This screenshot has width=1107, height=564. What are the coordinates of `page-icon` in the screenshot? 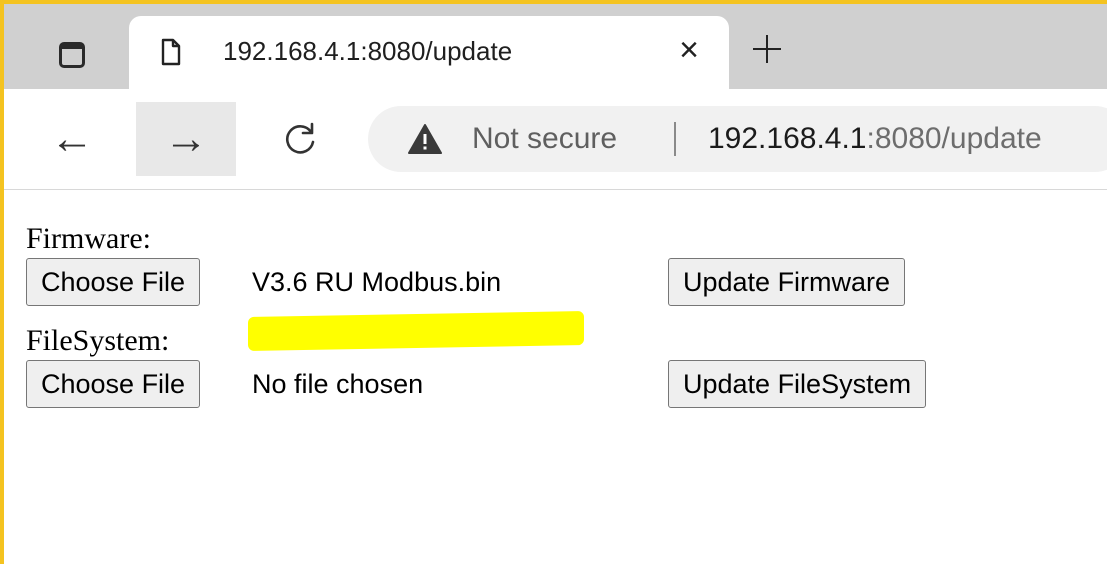 It's located at (171, 52).